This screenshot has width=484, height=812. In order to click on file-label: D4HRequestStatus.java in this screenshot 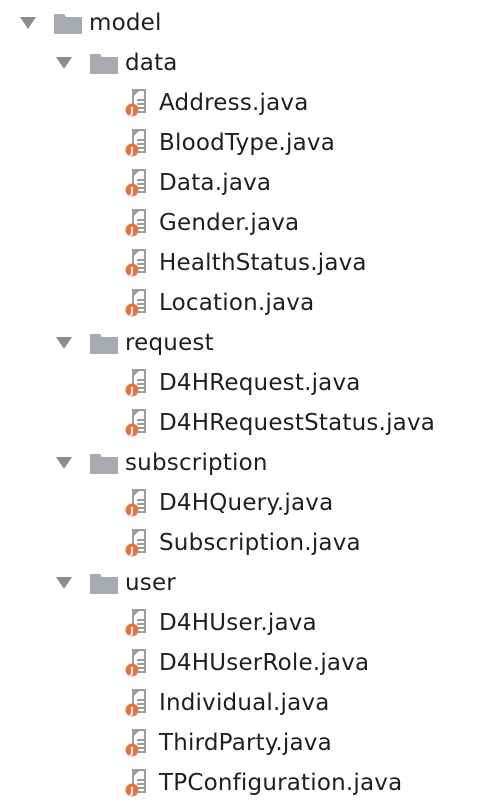, I will do `click(297, 423)`.